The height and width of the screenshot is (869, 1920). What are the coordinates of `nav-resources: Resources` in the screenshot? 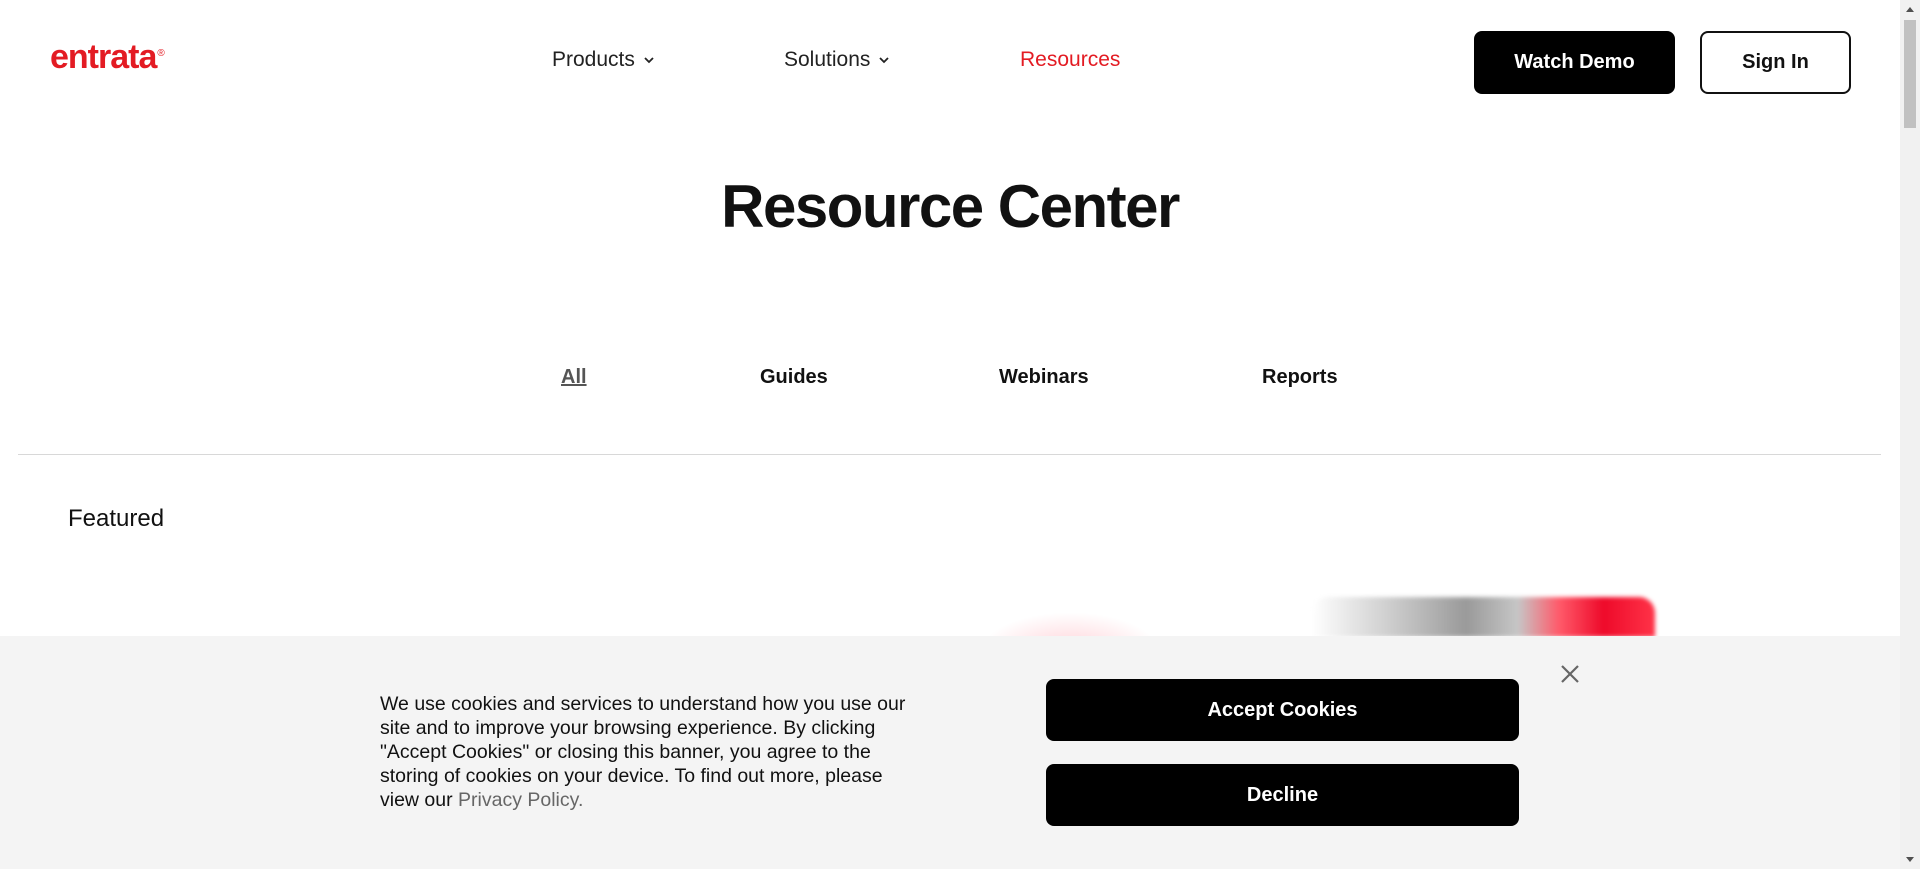 It's located at (1070, 60).